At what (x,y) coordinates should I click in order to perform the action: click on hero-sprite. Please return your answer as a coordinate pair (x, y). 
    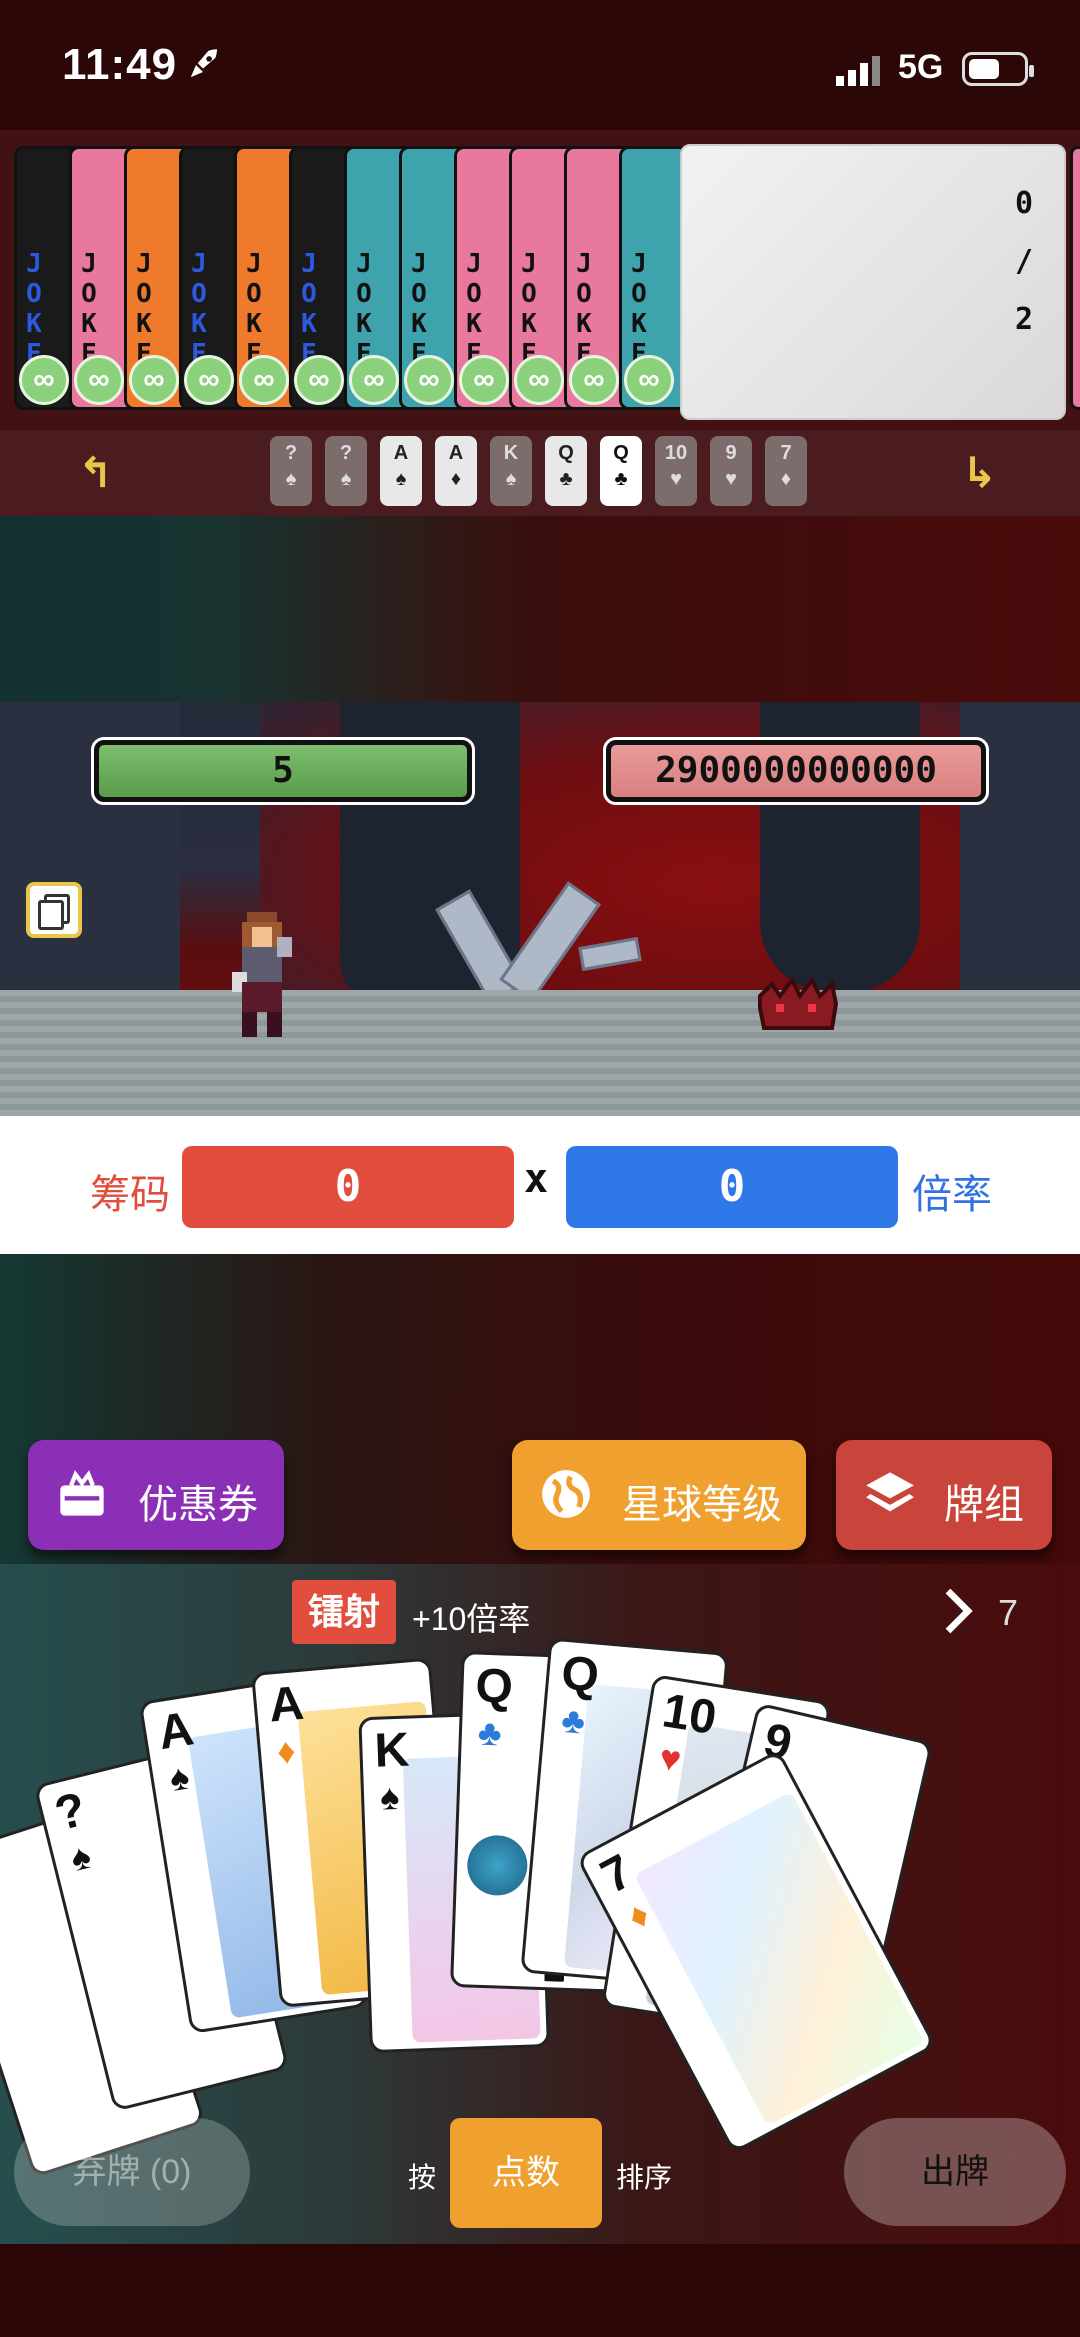
    Looking at the image, I should click on (262, 974).